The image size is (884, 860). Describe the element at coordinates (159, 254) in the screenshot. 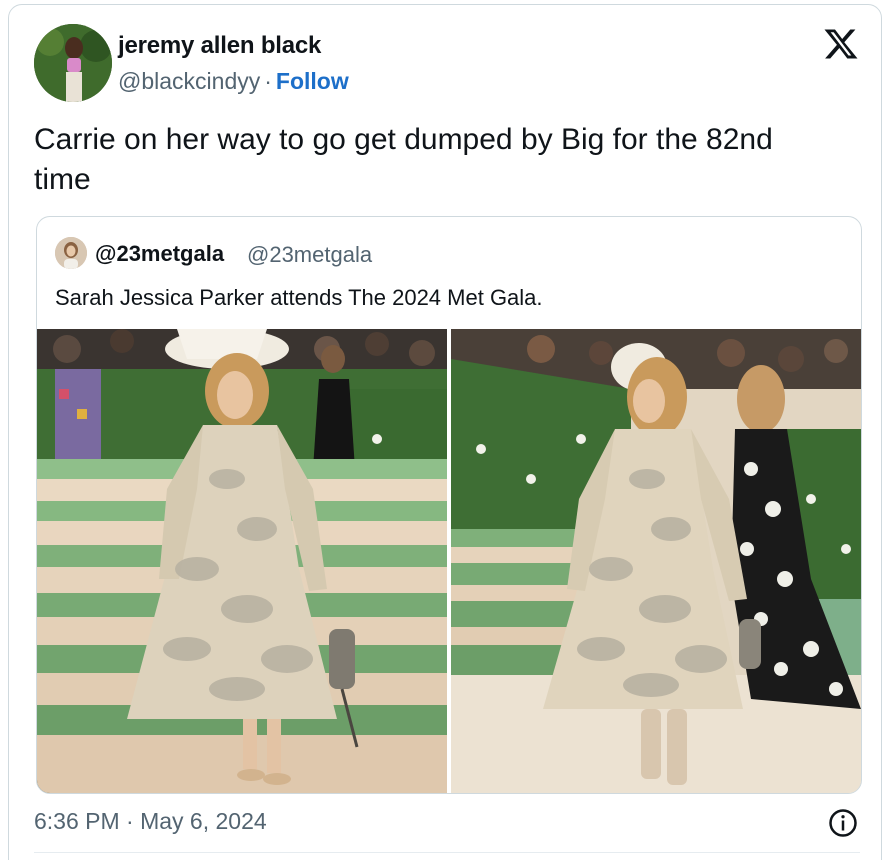

I see `quoted-display-name: @23metgala` at that location.